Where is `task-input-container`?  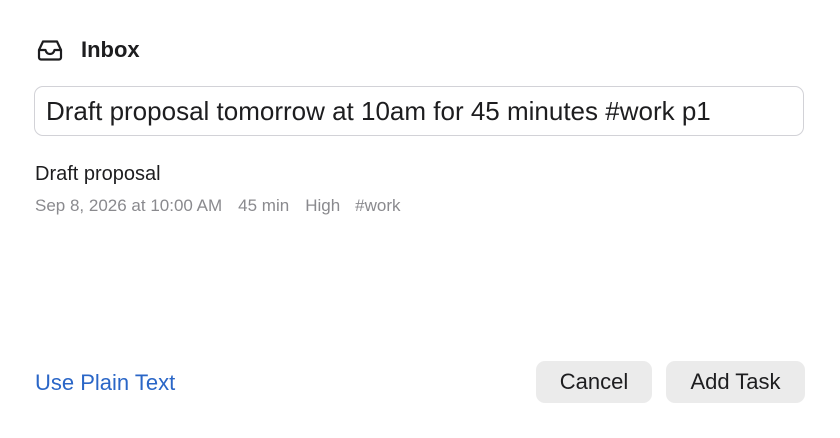 task-input-container is located at coordinates (419, 111).